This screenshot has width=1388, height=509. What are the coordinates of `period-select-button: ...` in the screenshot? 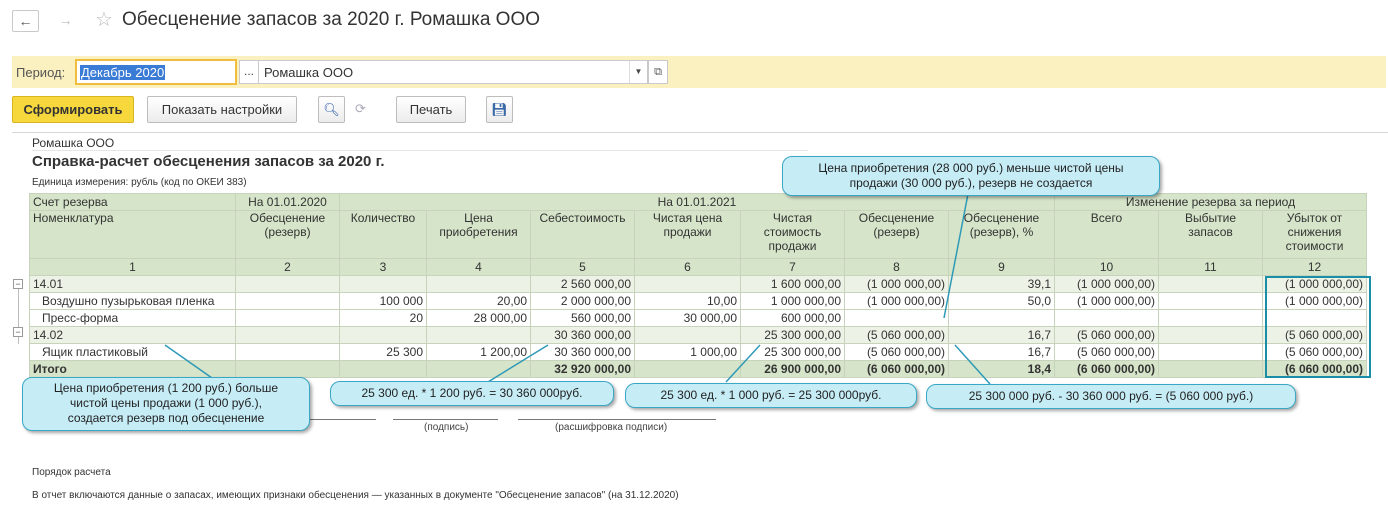 It's located at (249, 72).